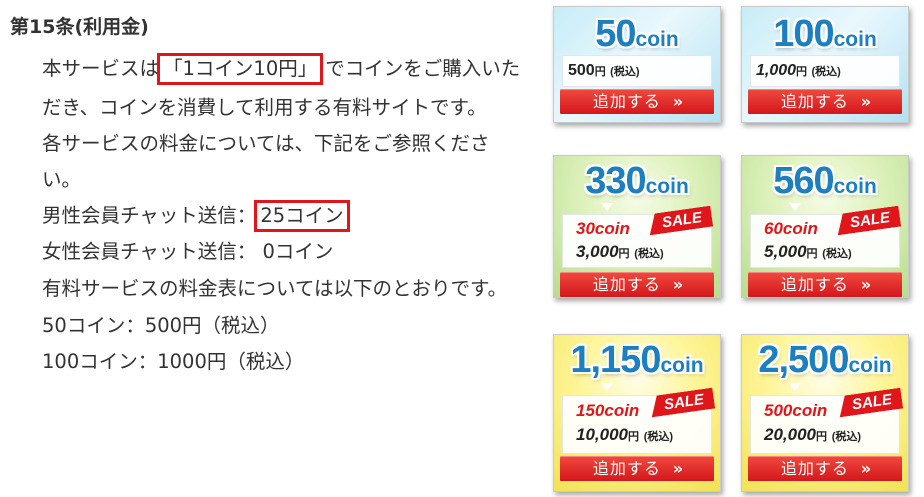 Image resolution: width=924 pixels, height=497 pixels. I want to click on bonus-coin-label: 60coin, so click(791, 228).